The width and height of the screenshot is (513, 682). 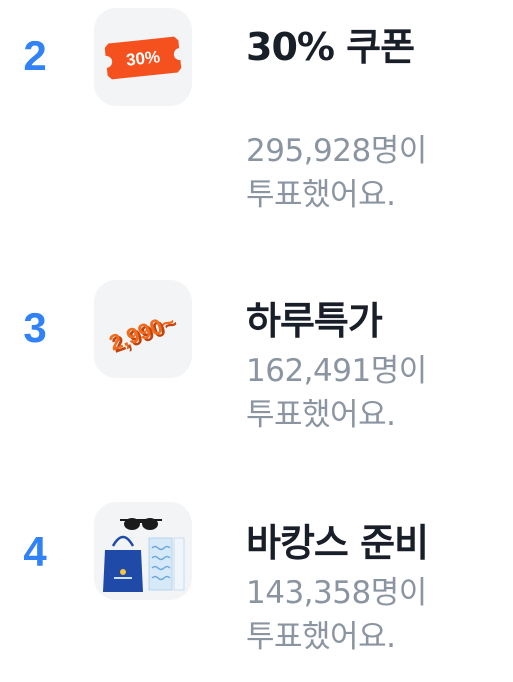 What do you see at coordinates (336, 593) in the screenshot?
I see `vote-count: 143,358명이` at bounding box center [336, 593].